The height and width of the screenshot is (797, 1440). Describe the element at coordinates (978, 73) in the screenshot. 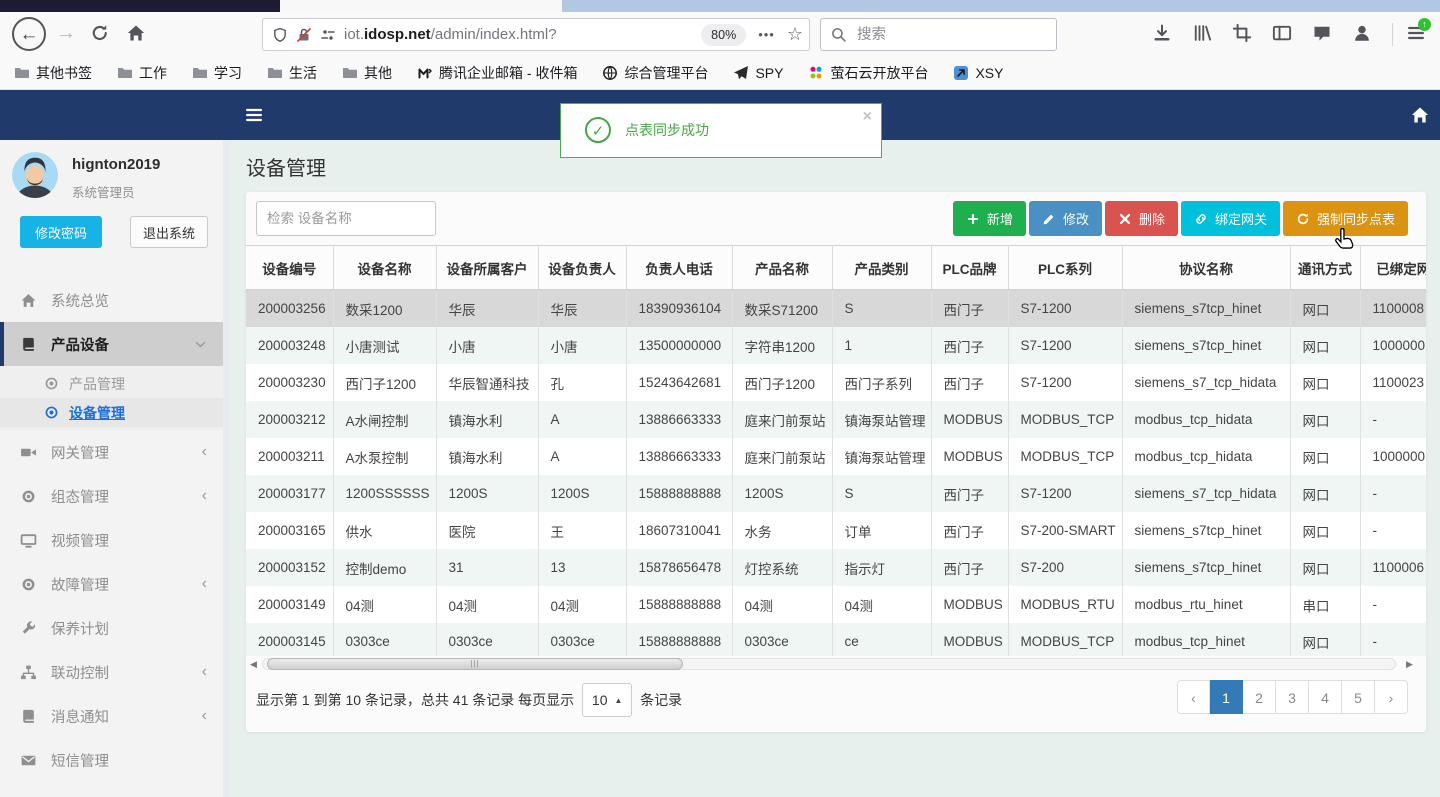

I see `bookmark-item: XSY` at that location.